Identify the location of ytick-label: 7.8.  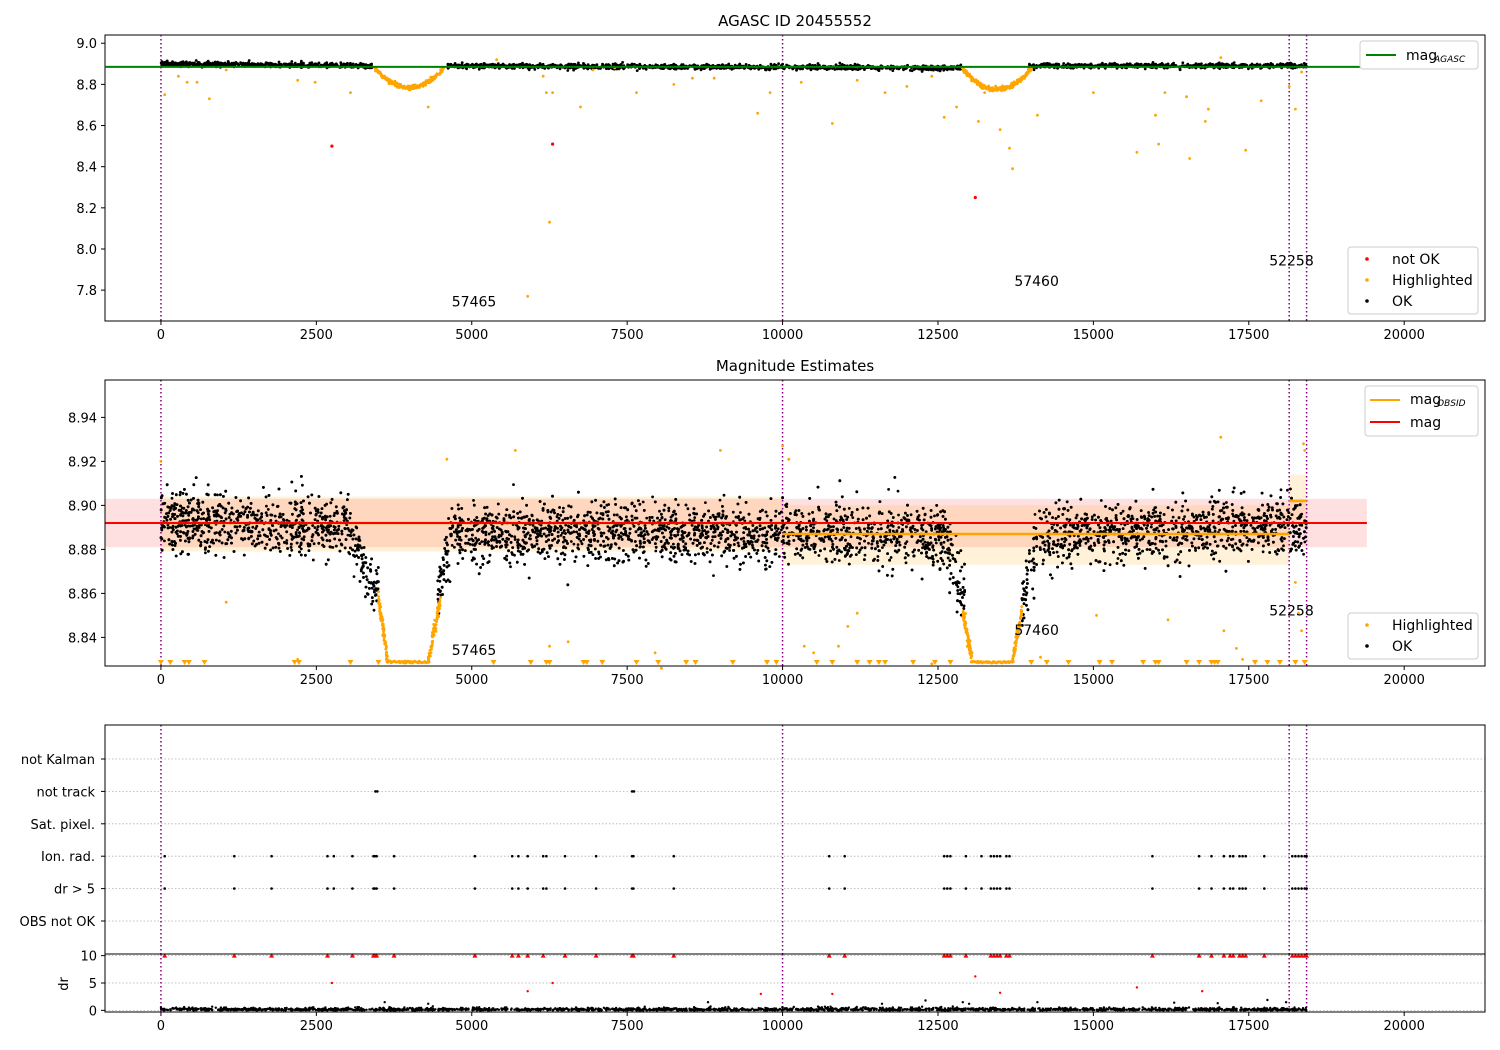
(86, 291).